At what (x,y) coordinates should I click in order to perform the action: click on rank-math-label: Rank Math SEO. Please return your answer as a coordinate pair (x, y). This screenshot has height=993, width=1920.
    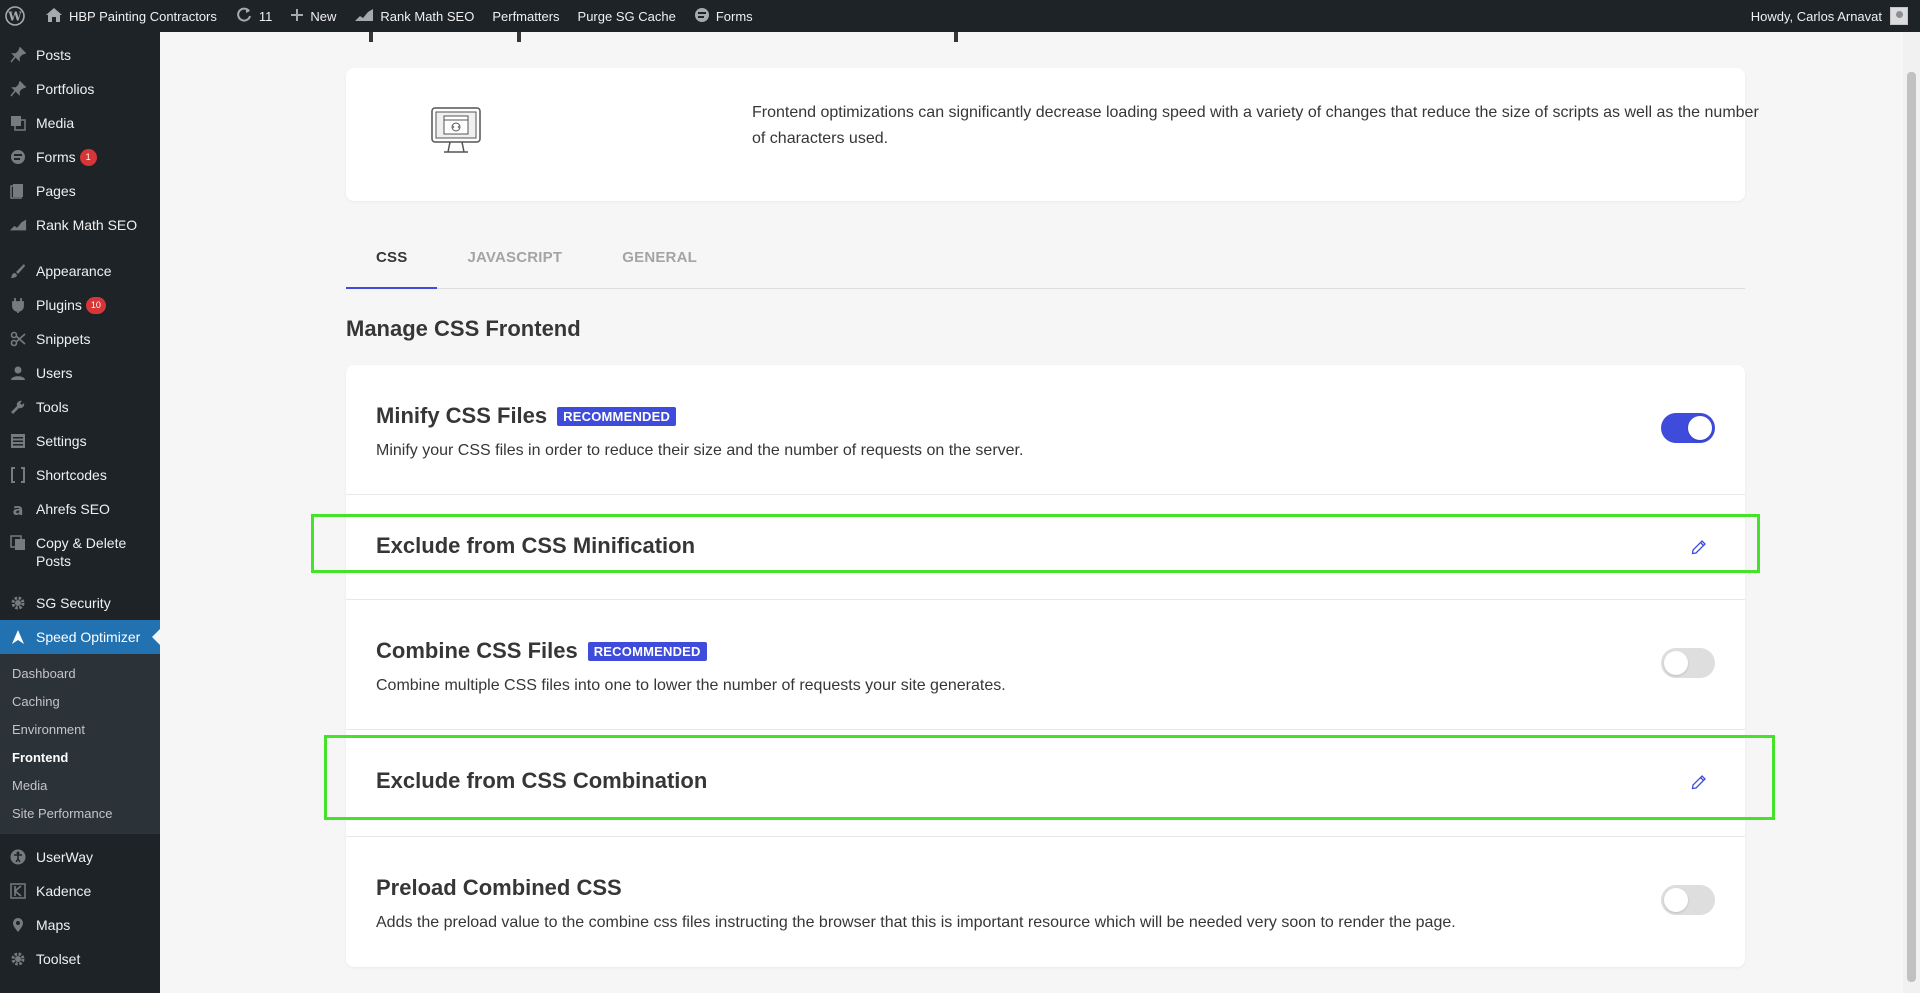
    Looking at the image, I should click on (427, 16).